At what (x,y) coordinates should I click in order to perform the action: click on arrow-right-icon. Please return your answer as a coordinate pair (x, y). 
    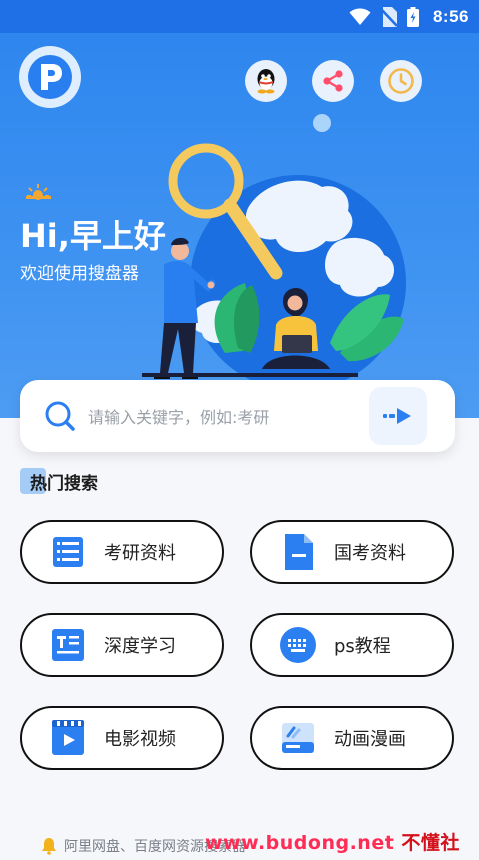
    Looking at the image, I should click on (397, 416).